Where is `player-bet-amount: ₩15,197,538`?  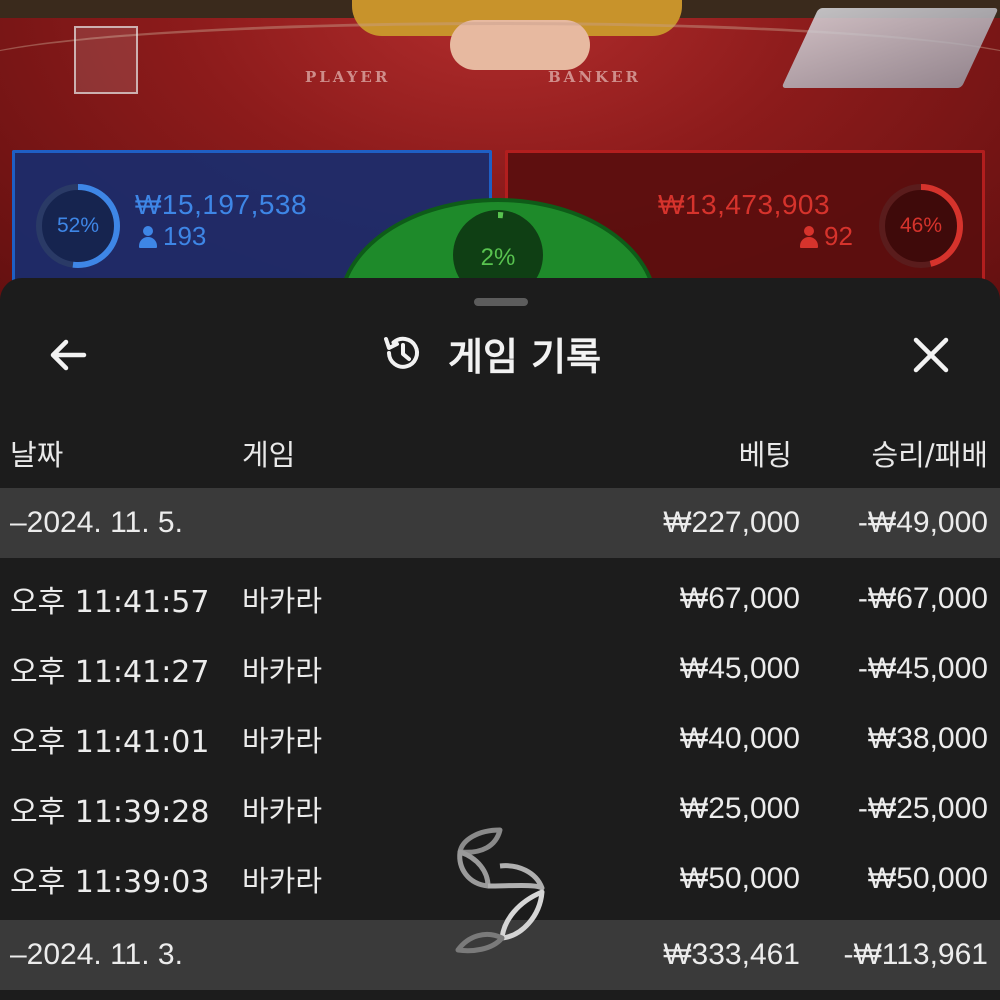
player-bet-amount: ₩15,197,538 is located at coordinates (221, 204).